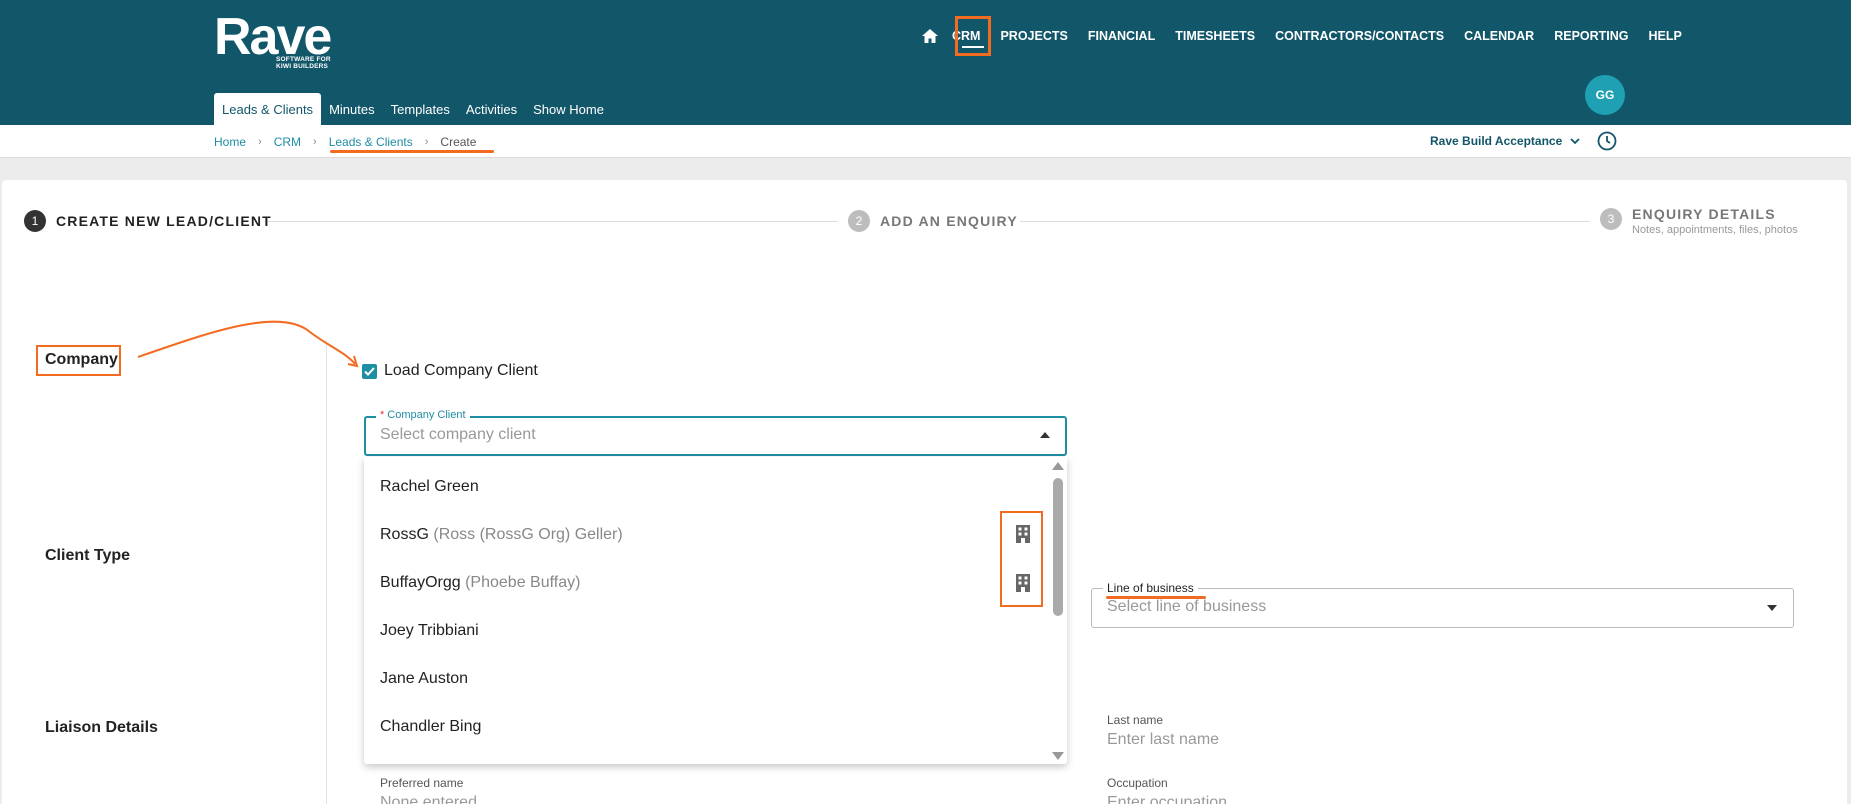  What do you see at coordinates (88, 555) in the screenshot?
I see `section-client-type: Client Type` at bounding box center [88, 555].